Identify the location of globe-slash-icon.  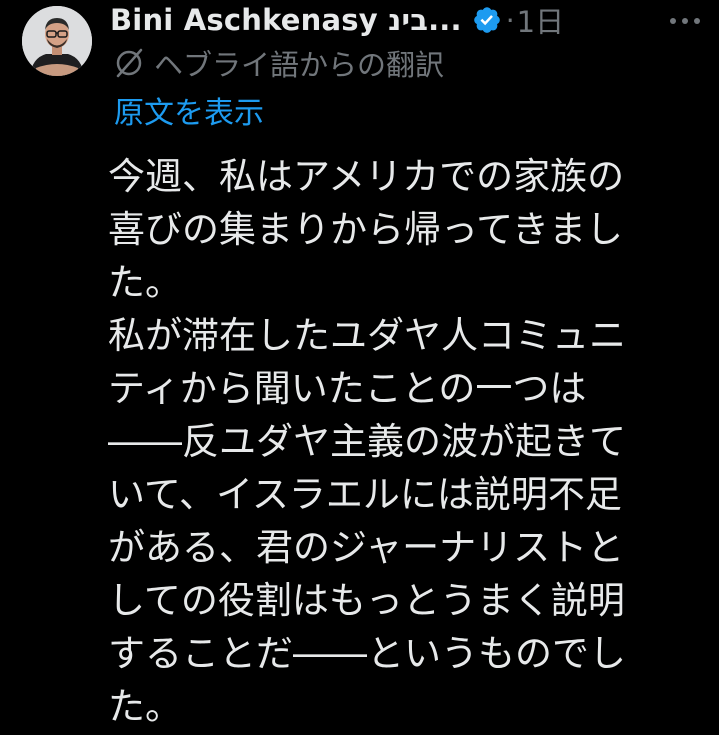
(129, 63).